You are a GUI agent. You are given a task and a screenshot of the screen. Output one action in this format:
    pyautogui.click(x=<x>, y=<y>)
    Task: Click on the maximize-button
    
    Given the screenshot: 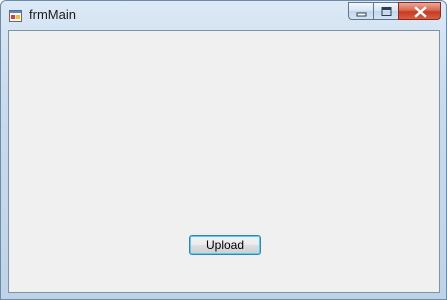 What is the action you would take?
    pyautogui.click(x=385, y=11)
    